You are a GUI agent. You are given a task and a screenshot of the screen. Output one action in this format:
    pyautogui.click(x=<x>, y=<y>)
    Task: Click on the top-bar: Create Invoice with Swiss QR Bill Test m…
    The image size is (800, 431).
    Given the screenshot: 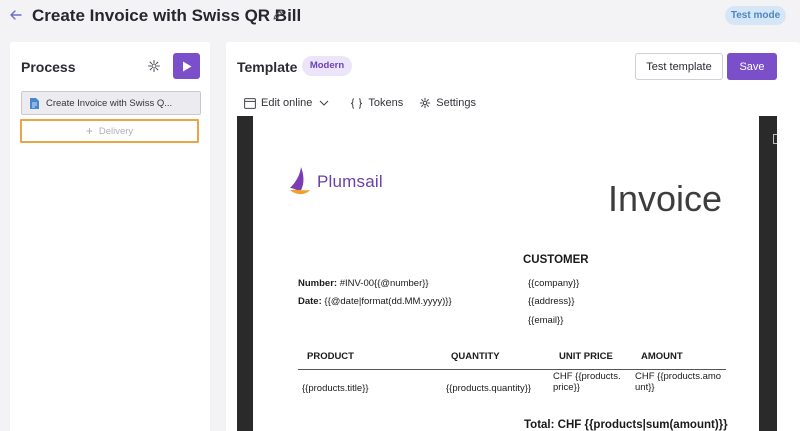 What is the action you would take?
    pyautogui.click(x=400, y=17)
    